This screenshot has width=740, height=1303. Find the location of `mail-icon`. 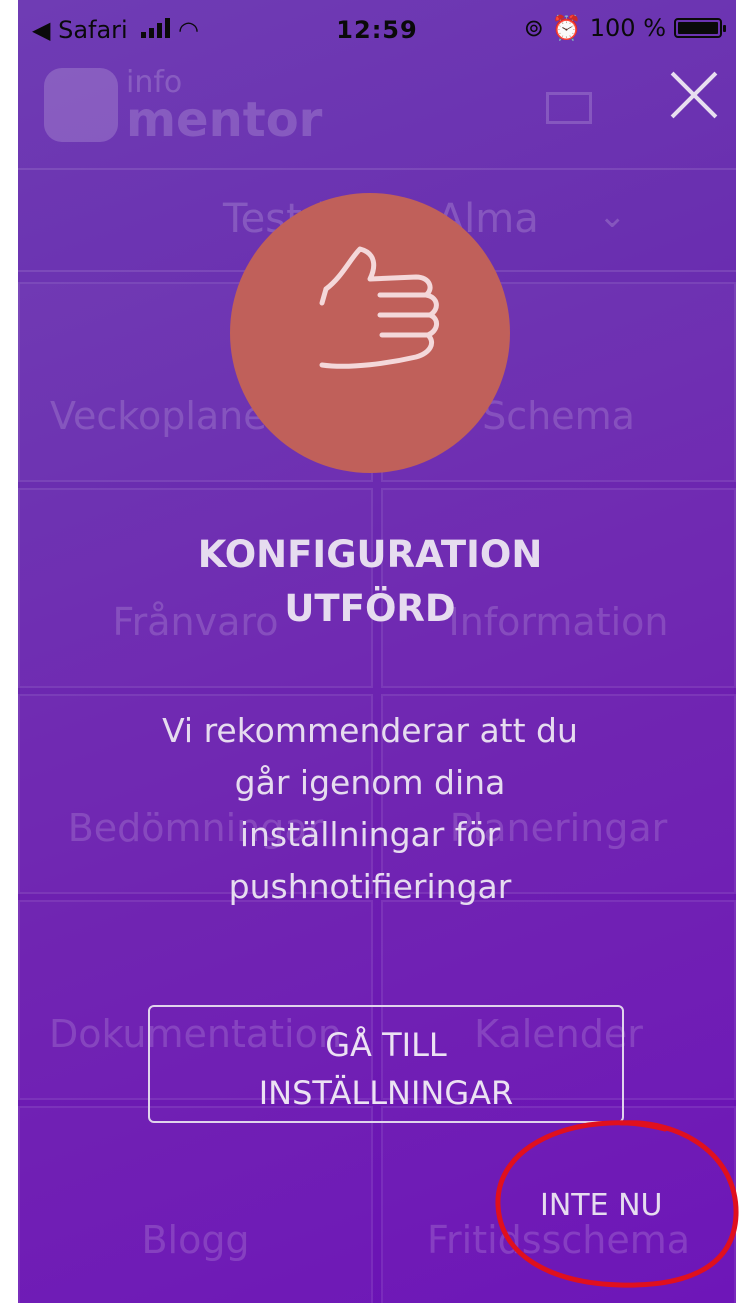

mail-icon is located at coordinates (569, 108).